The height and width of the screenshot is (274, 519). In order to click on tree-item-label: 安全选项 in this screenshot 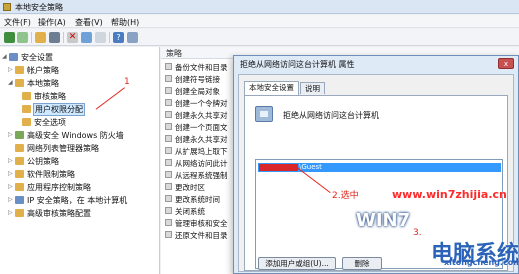, I will do `click(50, 122)`.